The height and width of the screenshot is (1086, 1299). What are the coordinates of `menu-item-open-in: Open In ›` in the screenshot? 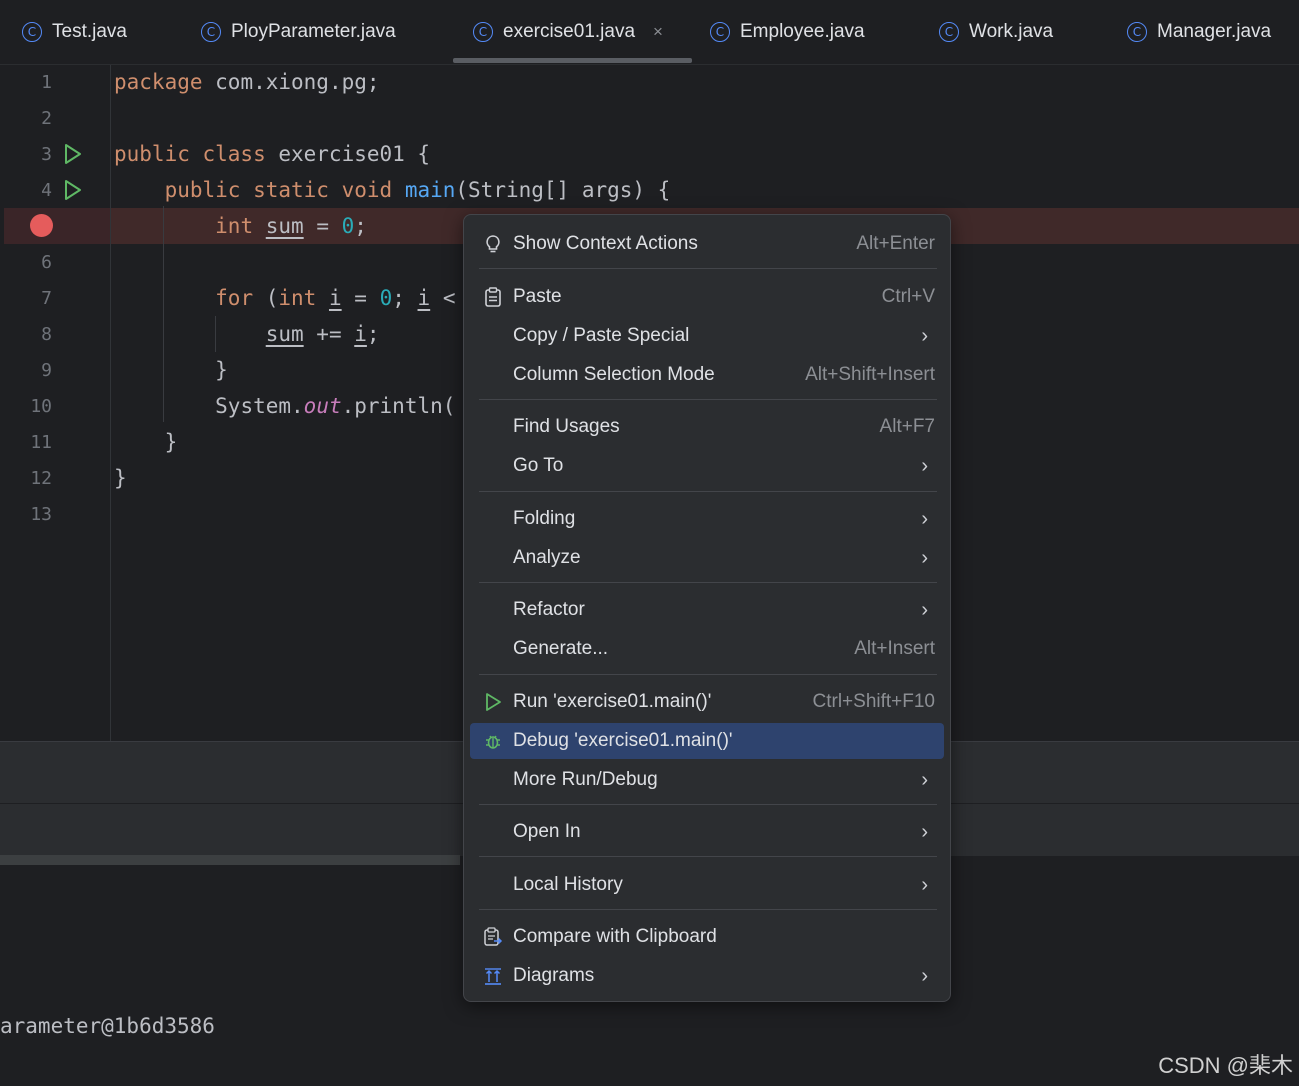 It's located at (707, 832).